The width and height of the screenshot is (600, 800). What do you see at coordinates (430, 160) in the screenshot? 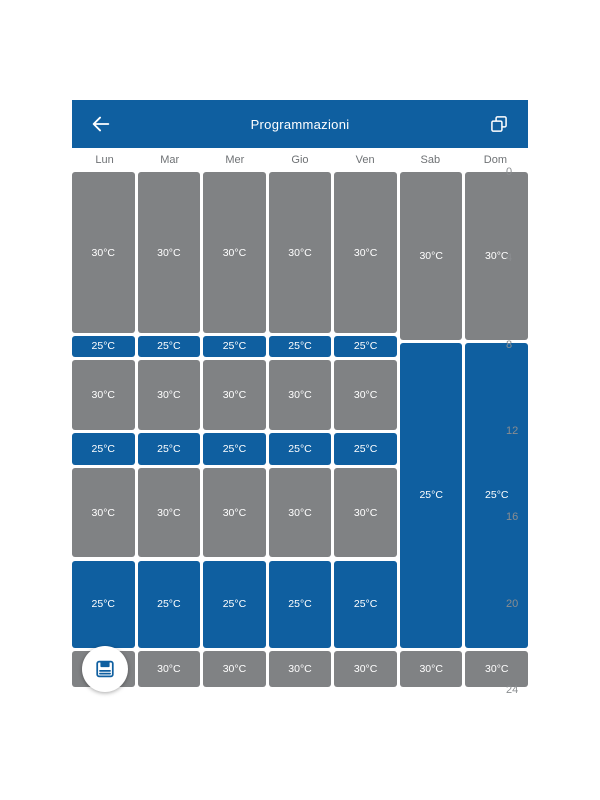
I see `day-header-sab: Sab` at bounding box center [430, 160].